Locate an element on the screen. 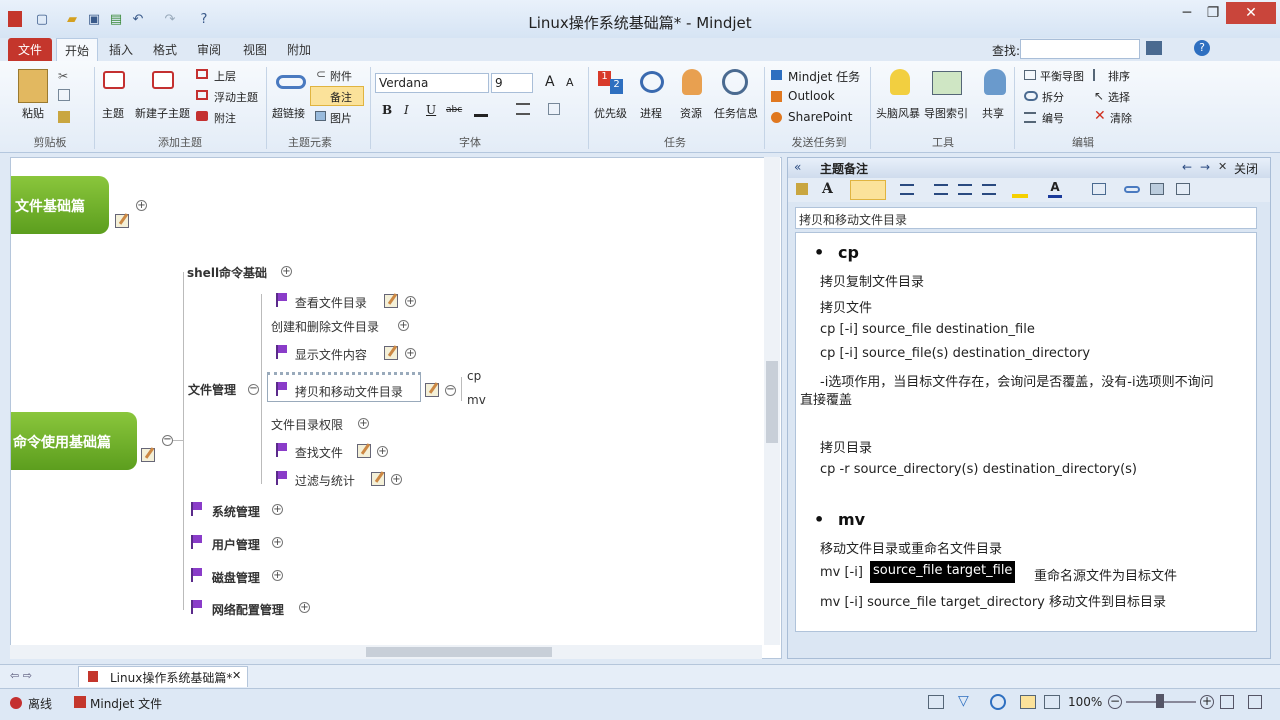 This screenshot has width=1280, height=720. mindjet-tasks-label: Mindjet 任务 is located at coordinates (824, 76).